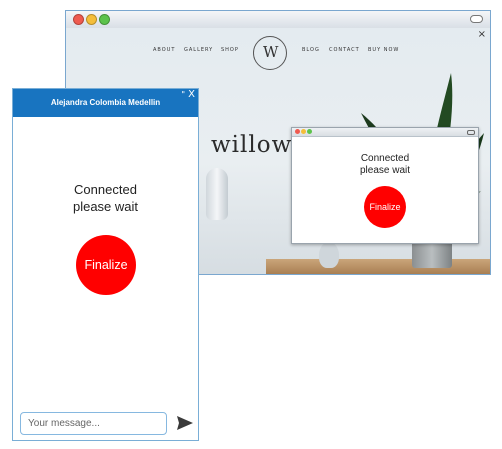 The image size is (502, 449). I want to click on nav-link-blog: BLOG, so click(311, 50).